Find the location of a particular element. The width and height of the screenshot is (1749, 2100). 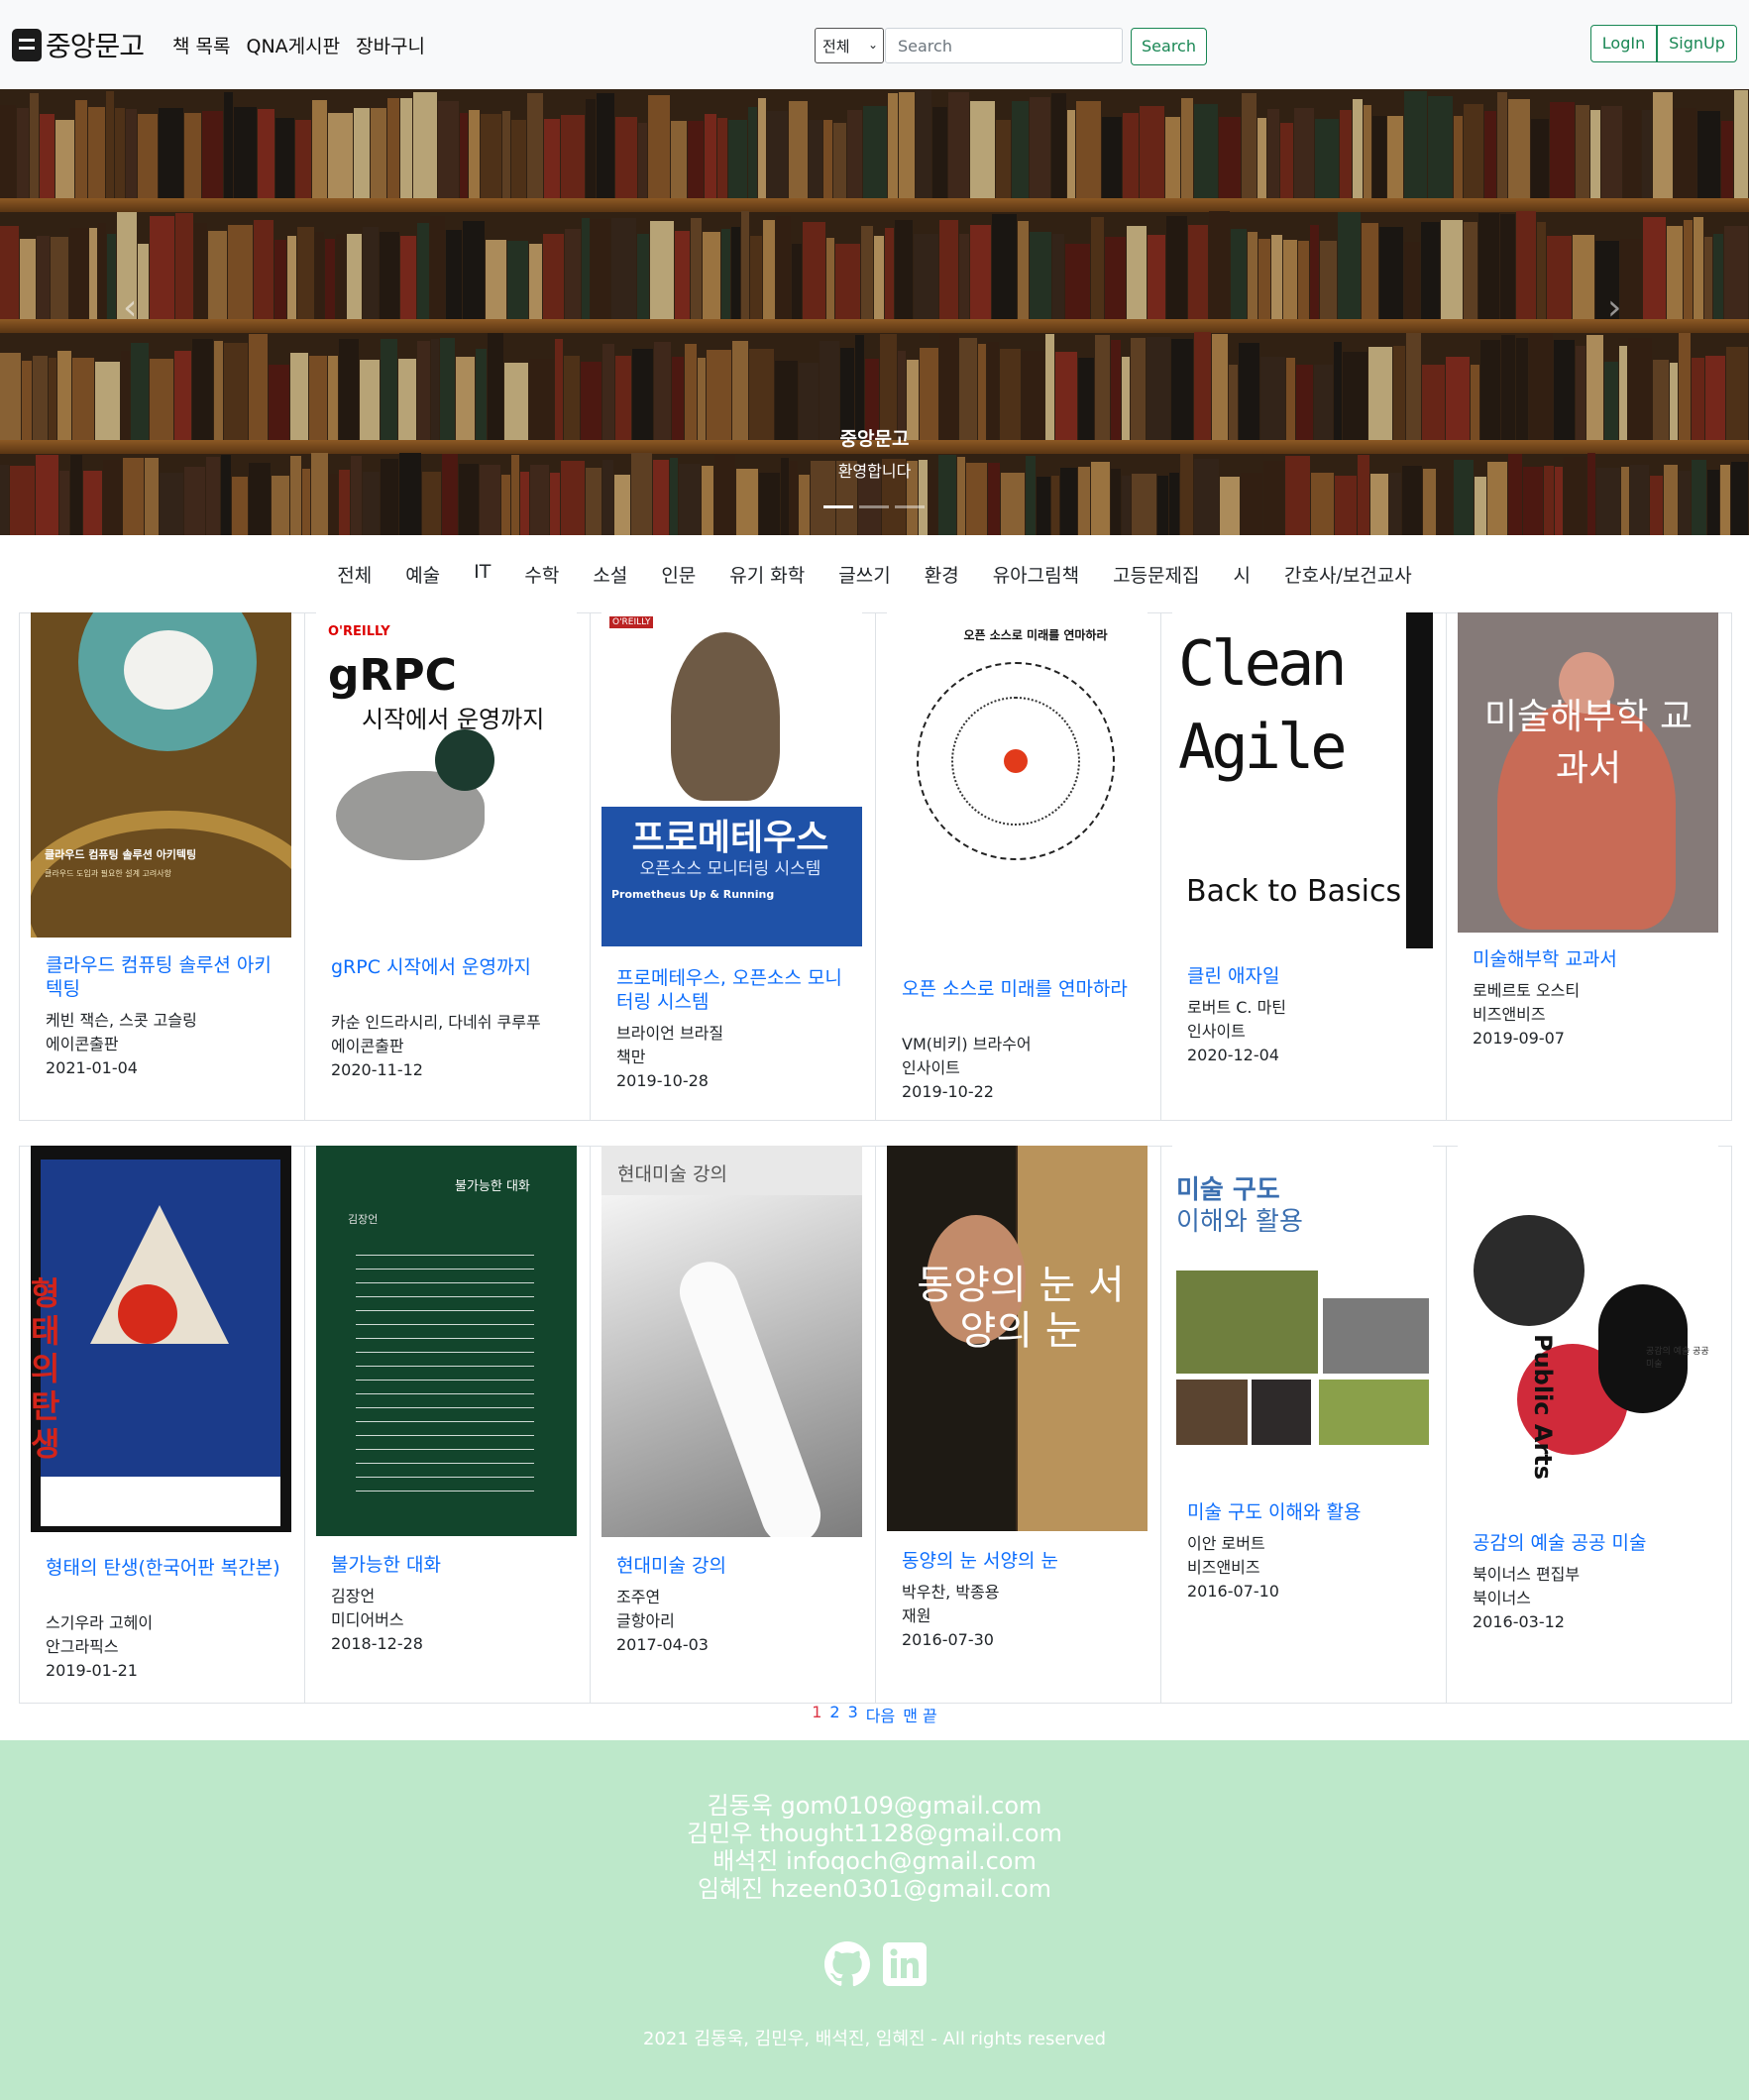

category-tab: 소설 is located at coordinates (610, 574).